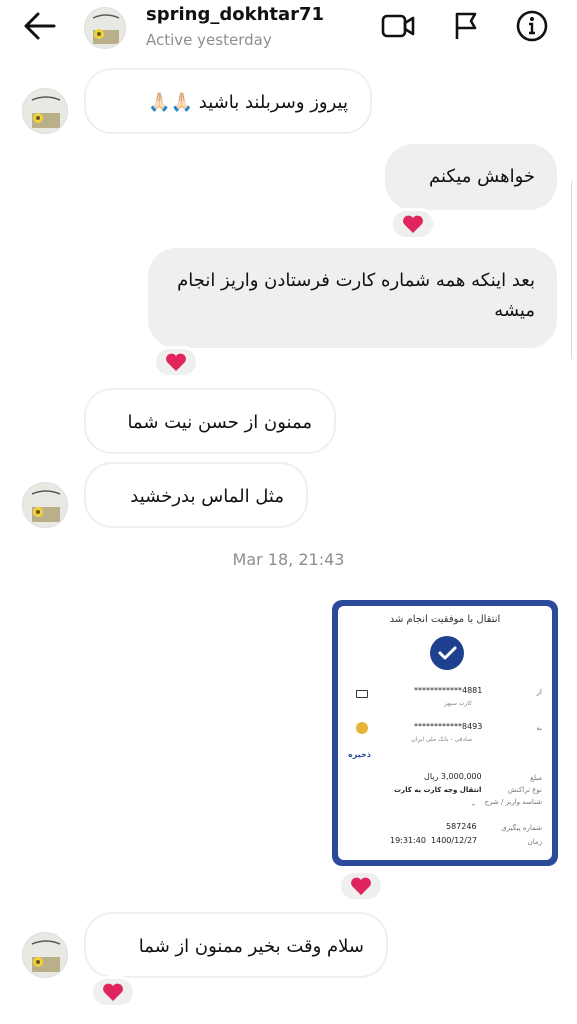 Image resolution: width=577 pixels, height=1024 pixels. What do you see at coordinates (457, 703) in the screenshot?
I see `receipt-from-bank: کارت سپهر` at bounding box center [457, 703].